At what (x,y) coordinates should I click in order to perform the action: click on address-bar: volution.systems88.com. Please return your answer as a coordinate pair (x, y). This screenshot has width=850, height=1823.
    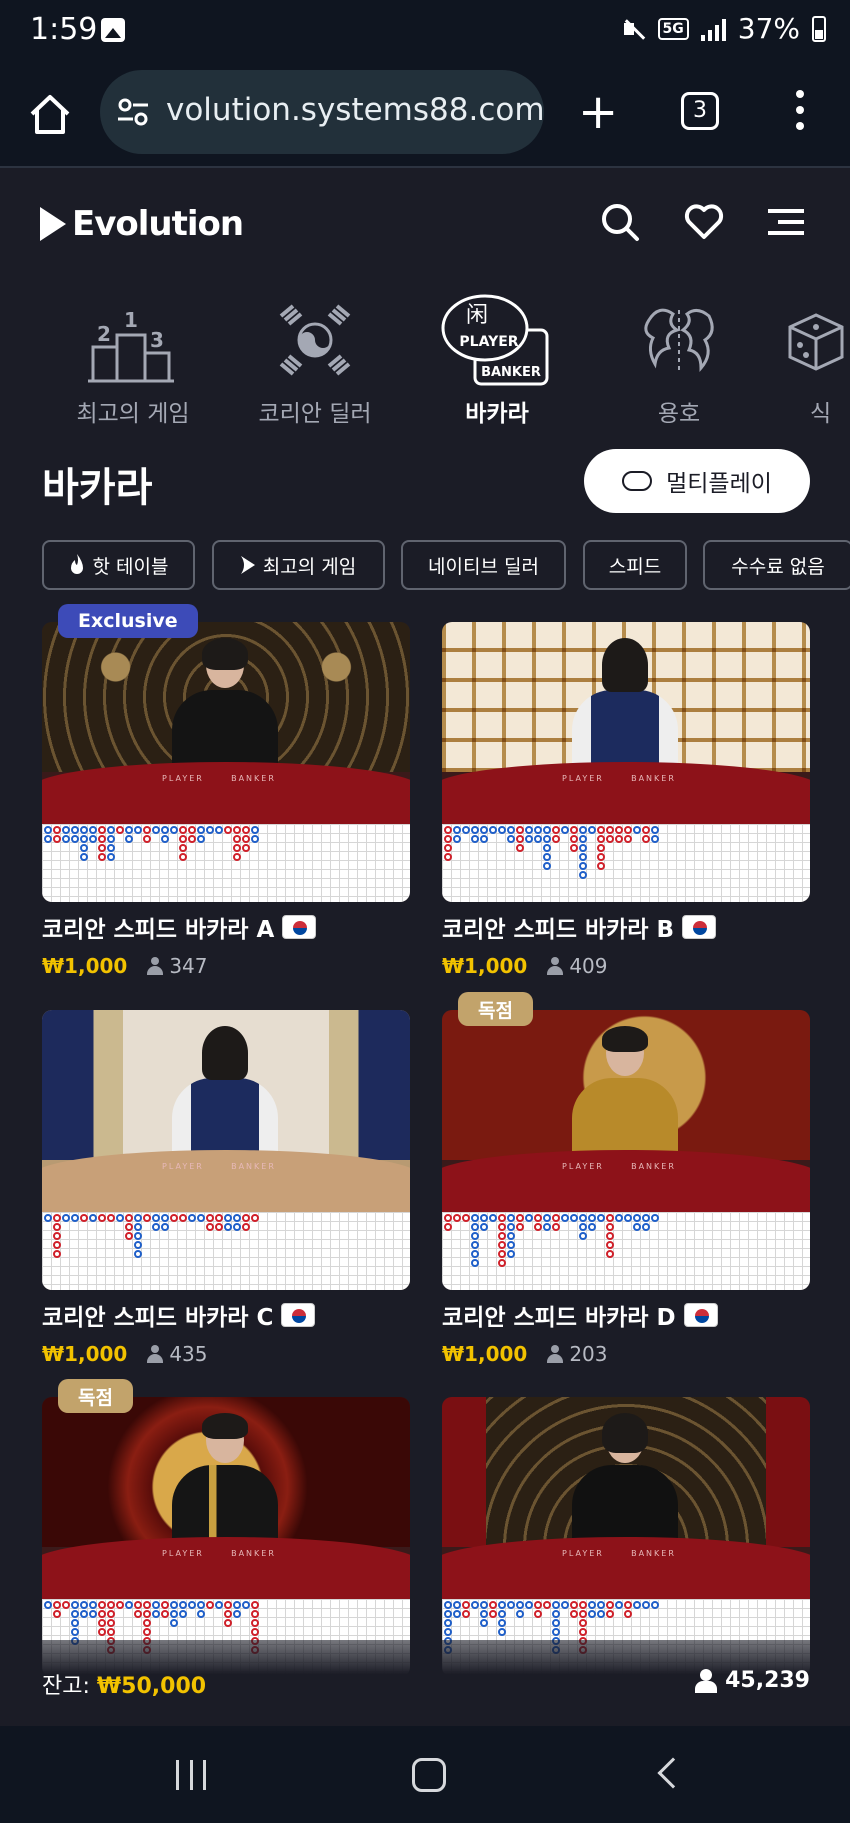
    Looking at the image, I should click on (322, 112).